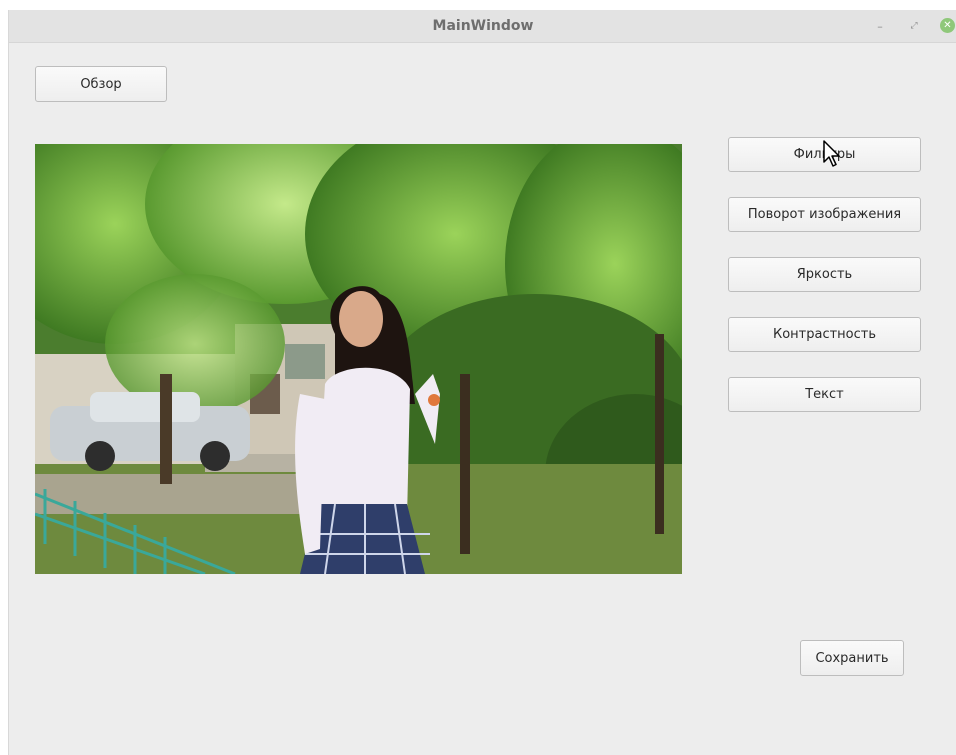 The width and height of the screenshot is (956, 755). Describe the element at coordinates (831, 153) in the screenshot. I see `mouse-cursor-icon` at that location.